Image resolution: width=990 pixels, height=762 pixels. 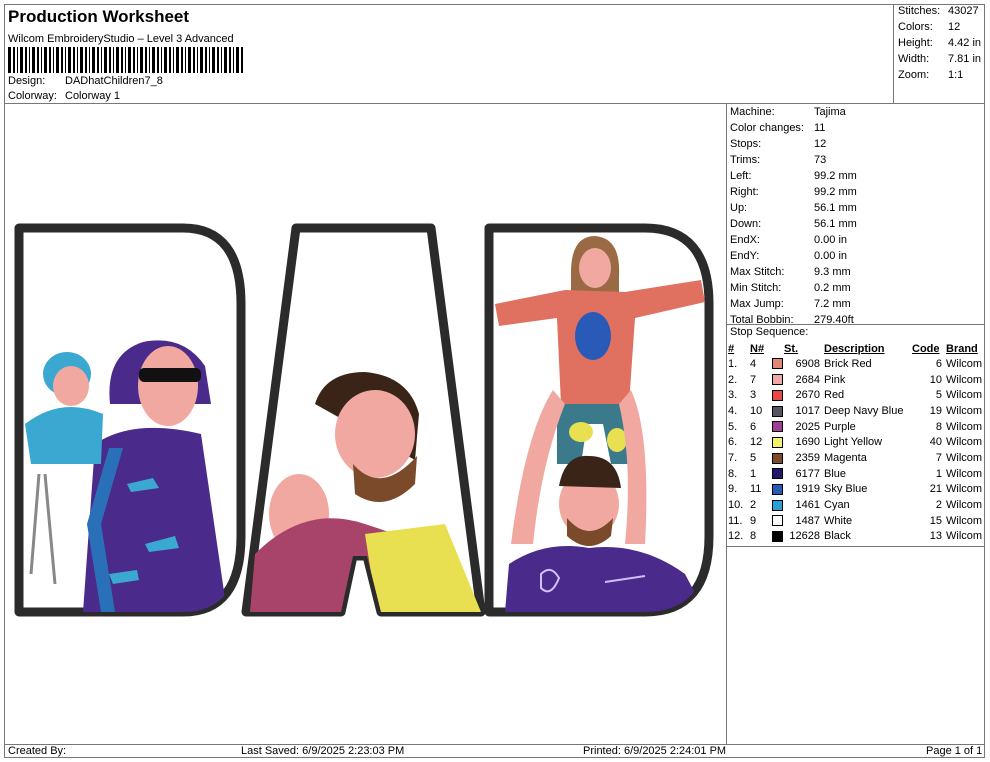 What do you see at coordinates (756, 288) in the screenshot?
I see `info-label: Min Stitch:` at bounding box center [756, 288].